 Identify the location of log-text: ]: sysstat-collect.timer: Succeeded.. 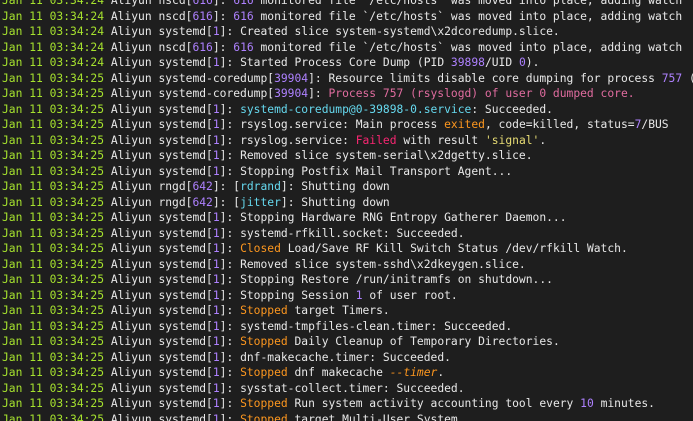
(342, 388).